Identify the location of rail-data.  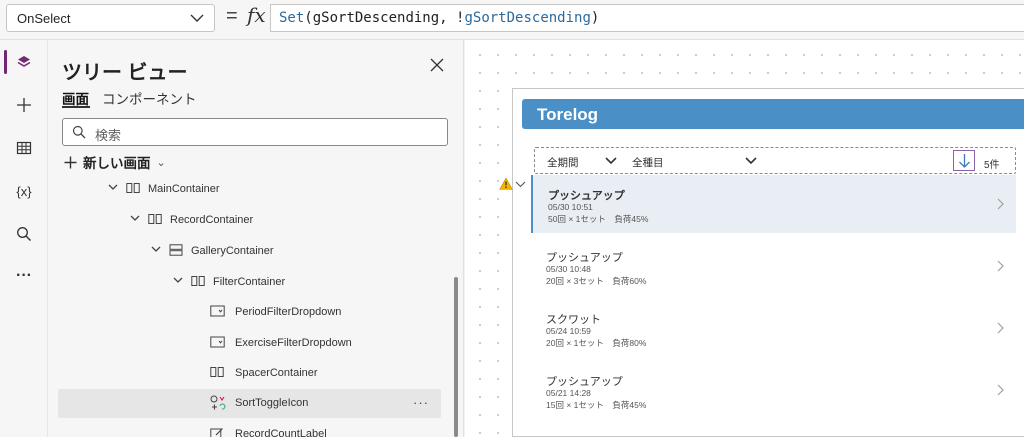
(24, 148).